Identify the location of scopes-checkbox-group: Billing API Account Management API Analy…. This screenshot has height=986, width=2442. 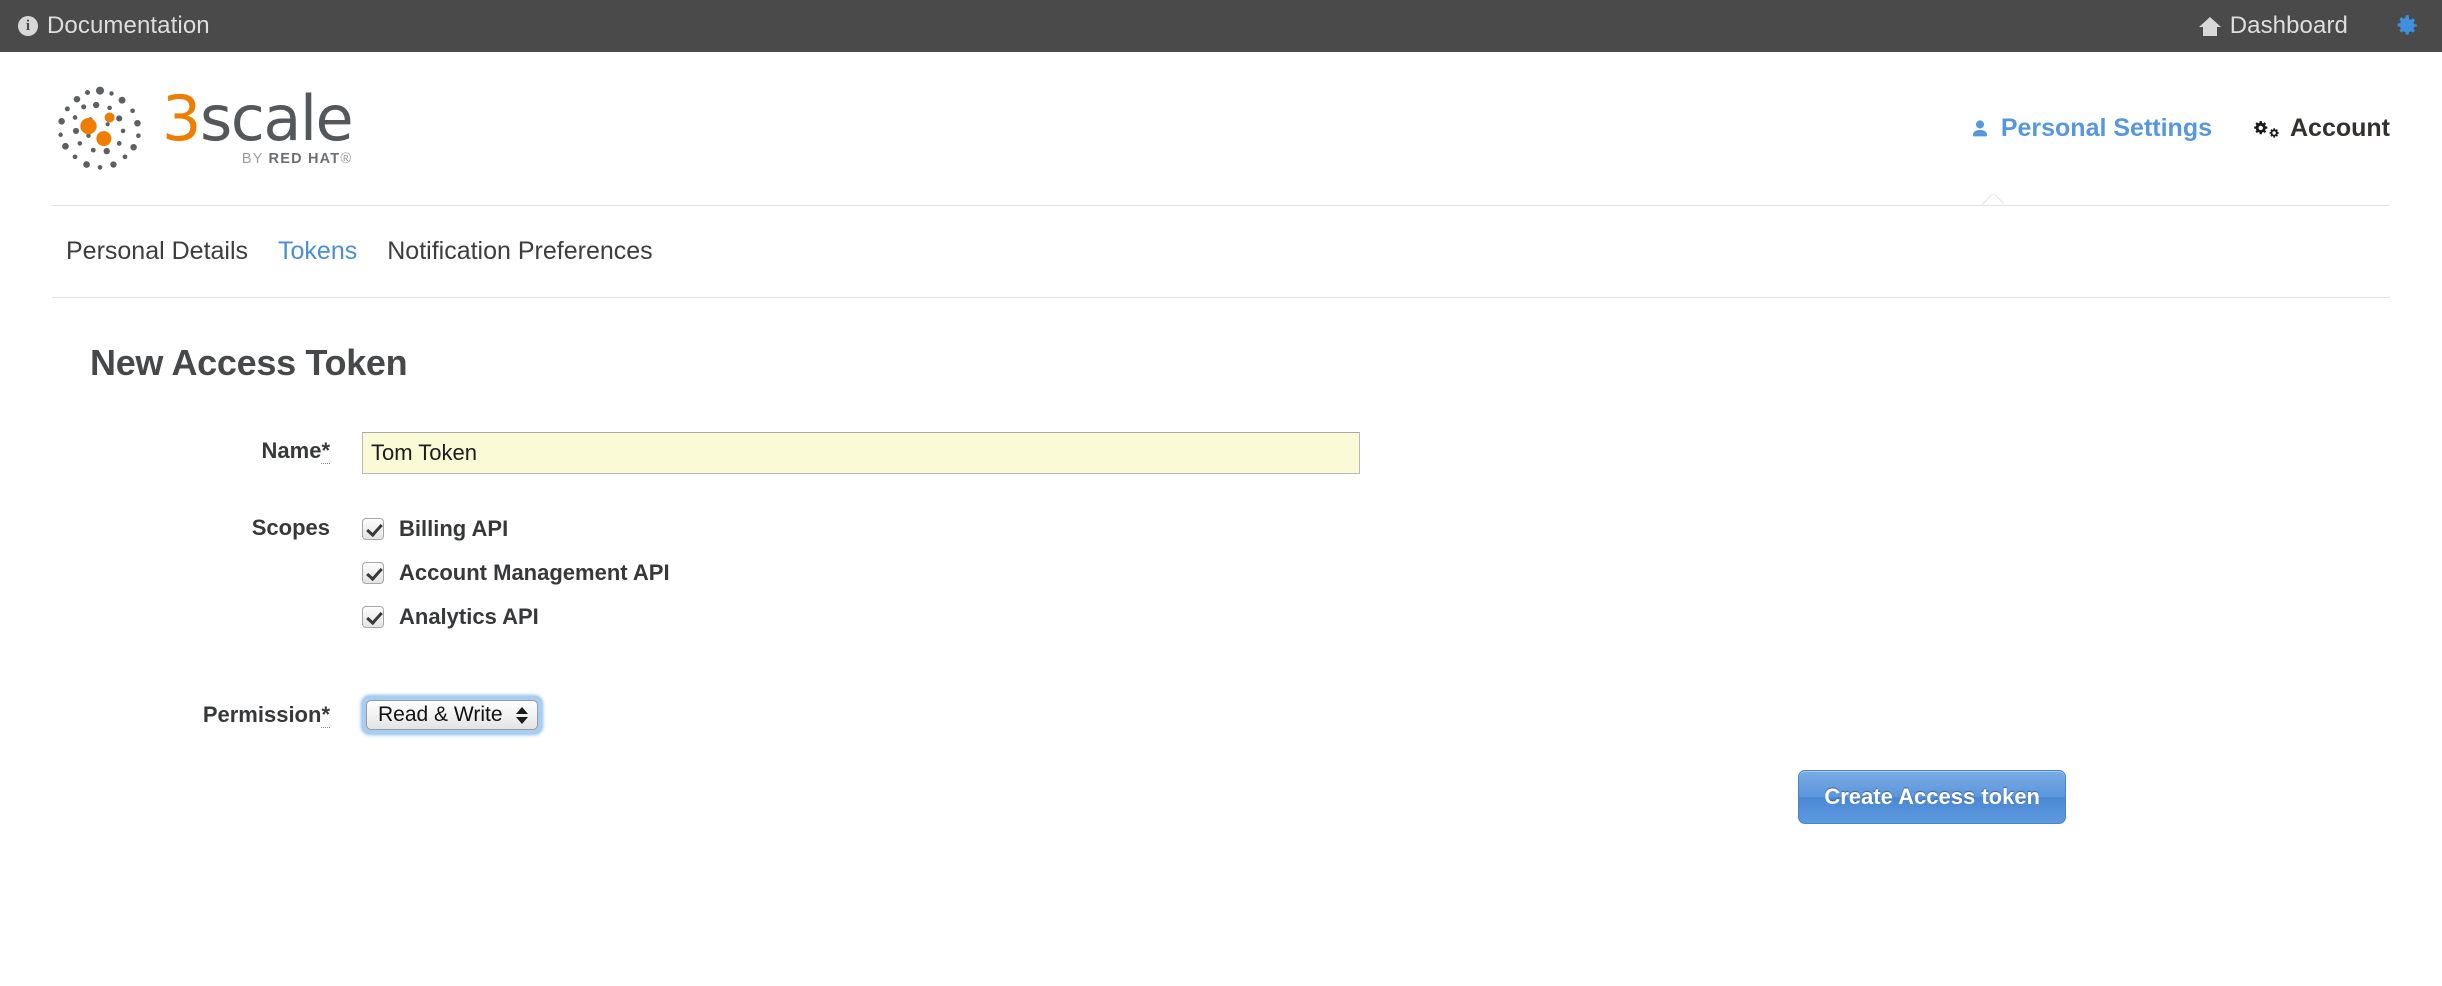
(1357, 578).